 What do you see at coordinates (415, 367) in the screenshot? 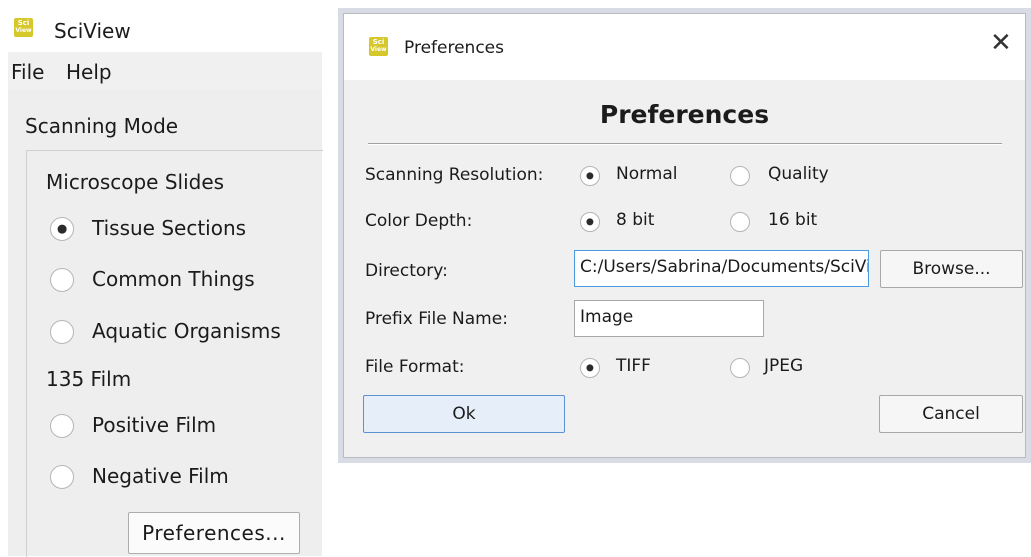
I see `file-format-label: File Format:` at bounding box center [415, 367].